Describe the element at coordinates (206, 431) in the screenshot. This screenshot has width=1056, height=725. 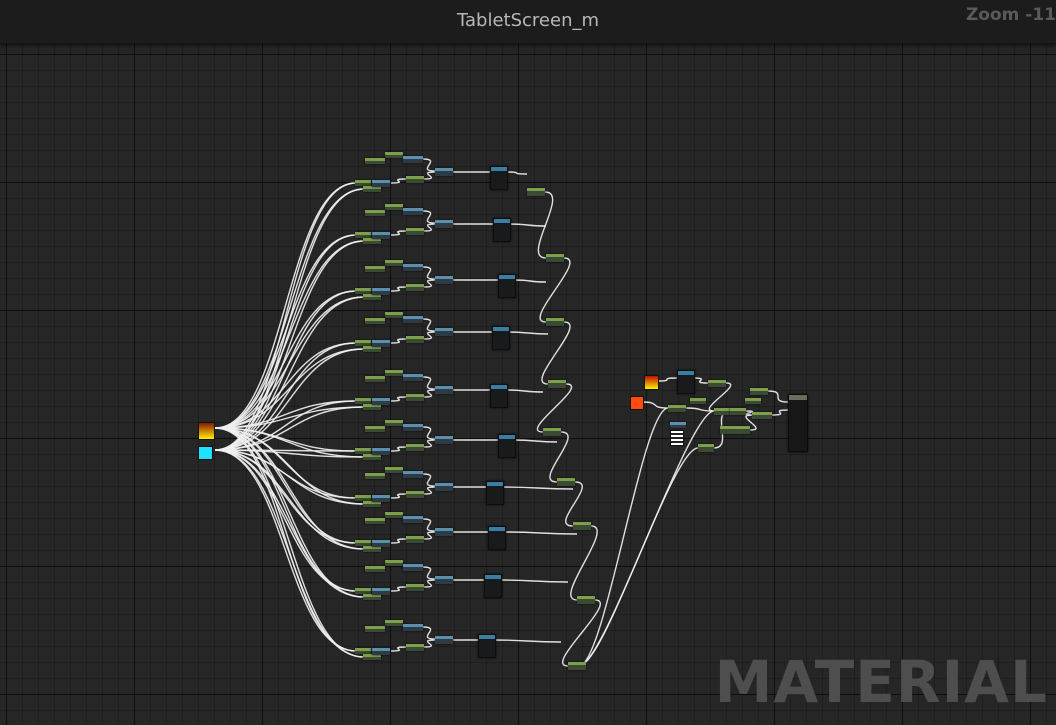
I see `gradient-texture-node` at that location.